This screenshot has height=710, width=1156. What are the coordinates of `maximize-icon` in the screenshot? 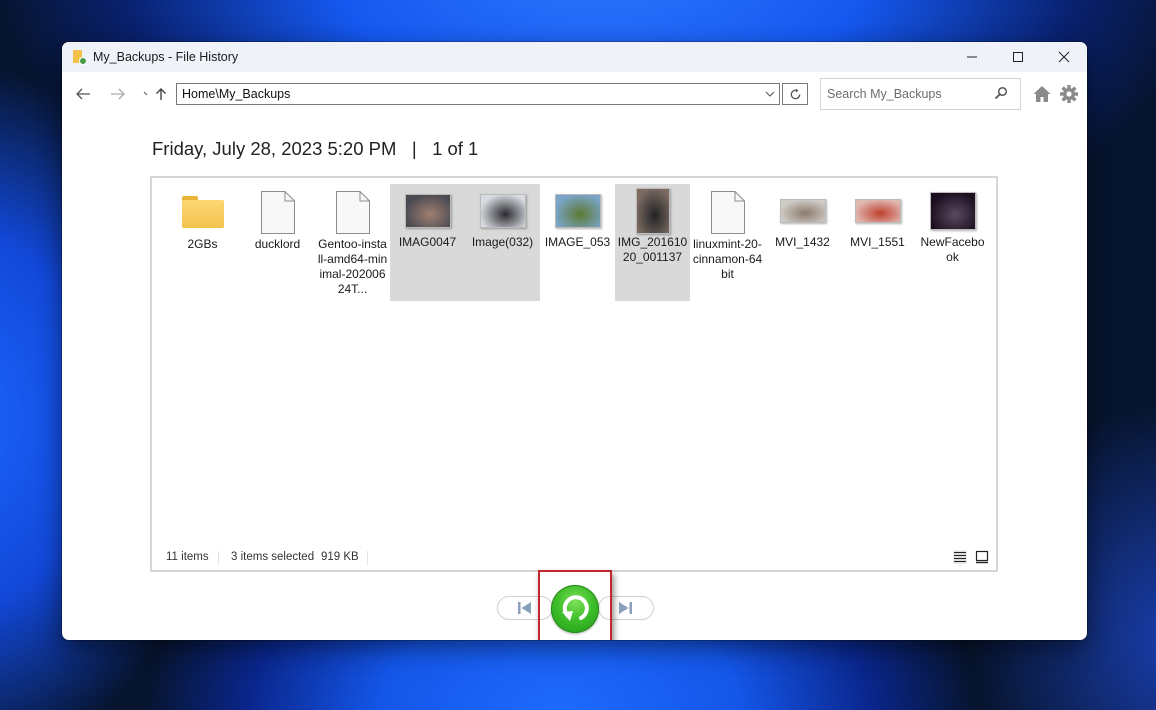 It's located at (1018, 57).